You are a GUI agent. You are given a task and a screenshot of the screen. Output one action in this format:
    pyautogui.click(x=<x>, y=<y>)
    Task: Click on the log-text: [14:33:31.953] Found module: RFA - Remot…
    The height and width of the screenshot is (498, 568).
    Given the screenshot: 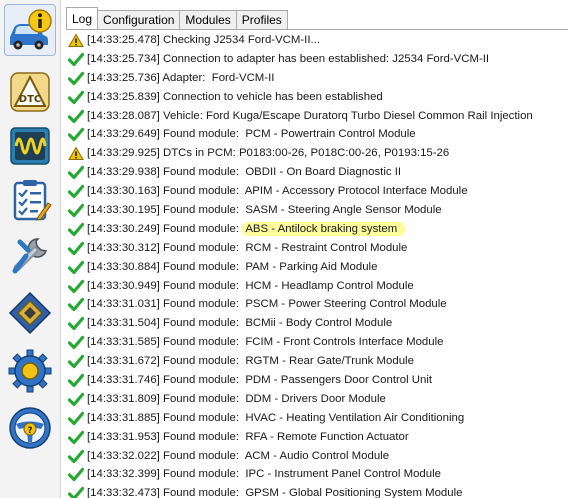 What is the action you would take?
    pyautogui.click(x=248, y=436)
    